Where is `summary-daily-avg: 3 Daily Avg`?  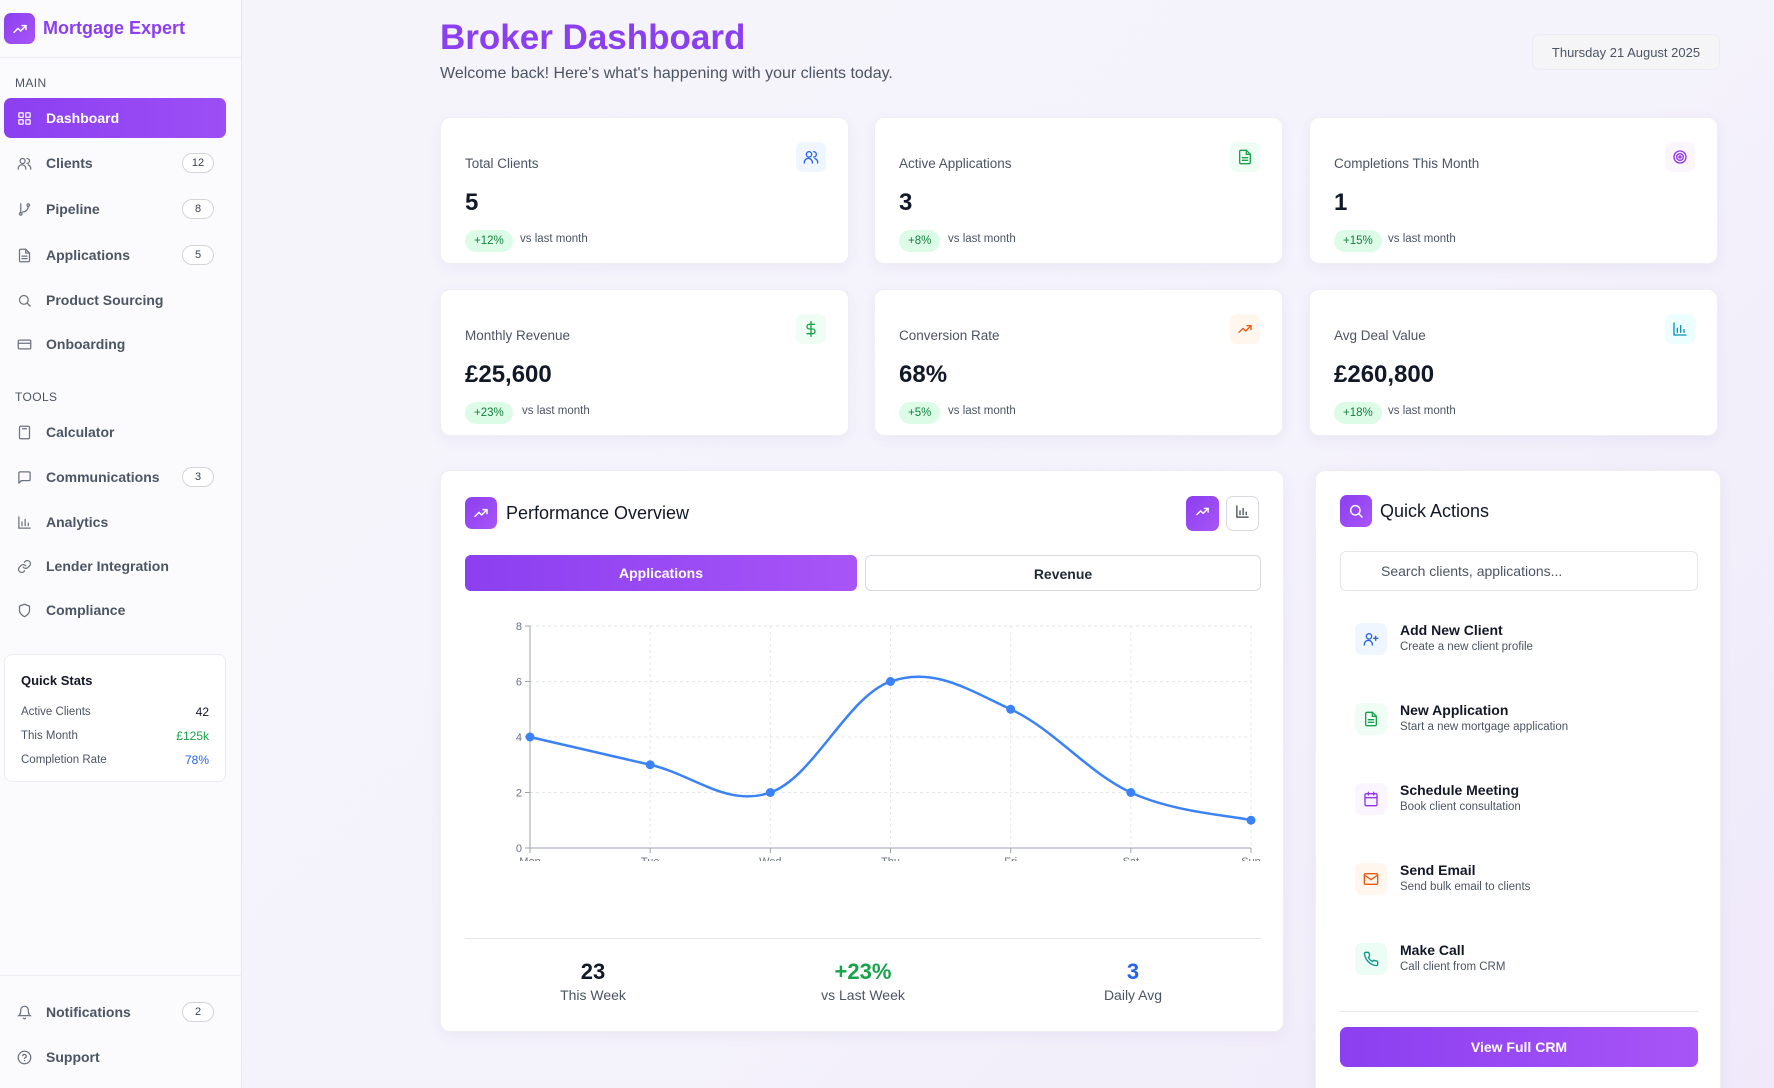
summary-daily-avg: 3 Daily Avg is located at coordinates (1133, 981).